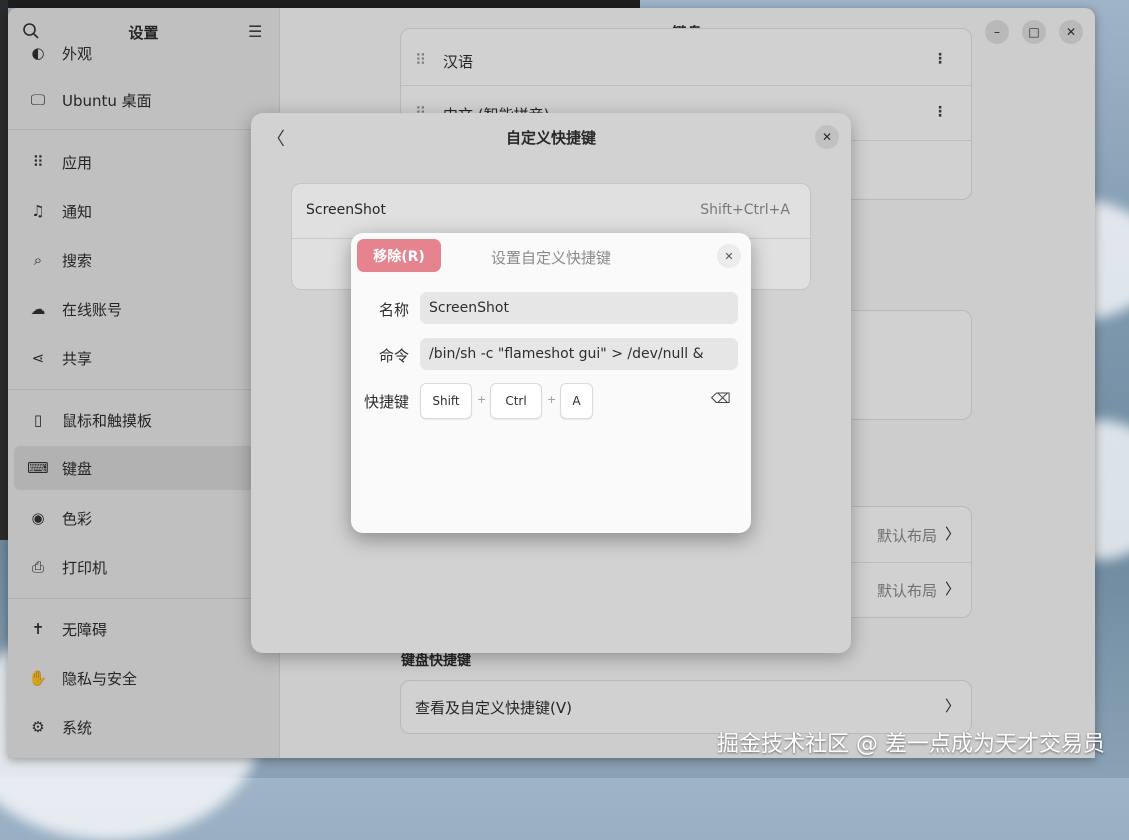  Describe the element at coordinates (721, 399) in the screenshot. I see `backspace-icon: ⌫` at that location.